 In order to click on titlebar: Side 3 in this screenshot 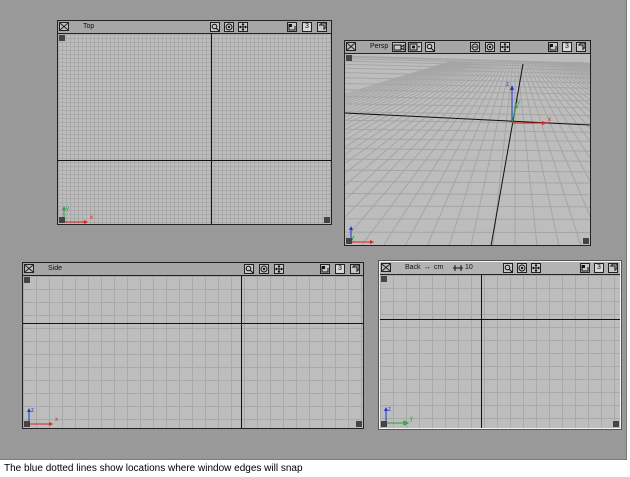, I will do `click(193, 269)`.